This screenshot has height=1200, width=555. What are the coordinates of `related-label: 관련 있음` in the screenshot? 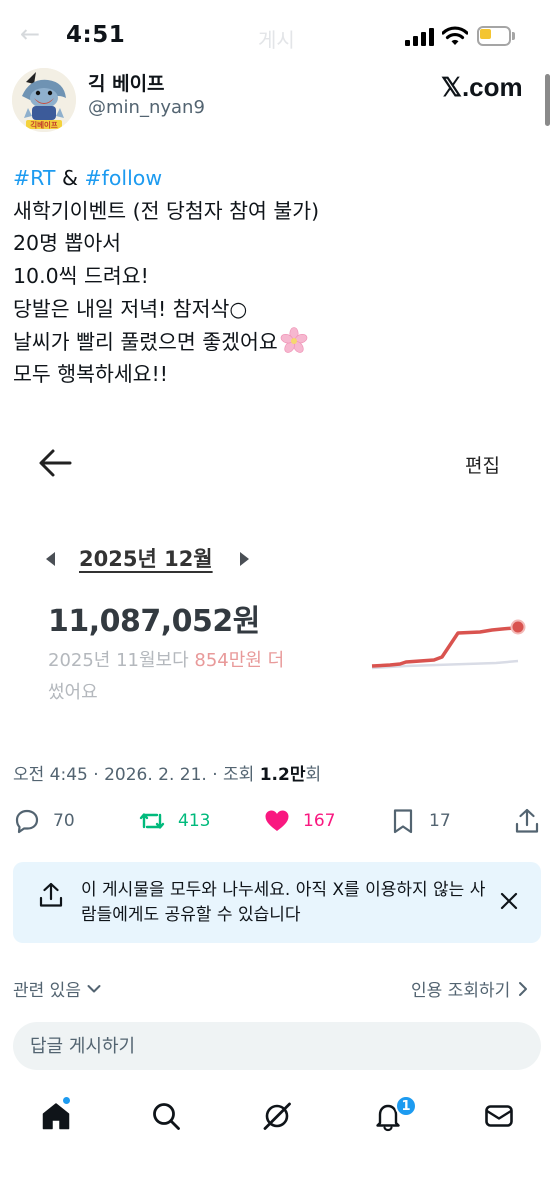 It's located at (47, 991).